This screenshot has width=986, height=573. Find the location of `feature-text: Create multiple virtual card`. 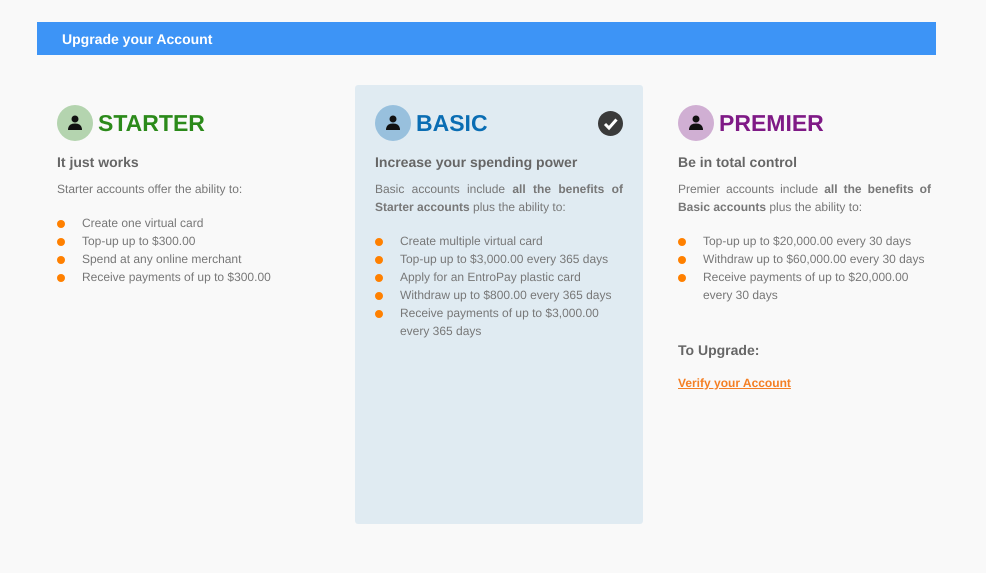

feature-text: Create multiple virtual card is located at coordinates (471, 241).